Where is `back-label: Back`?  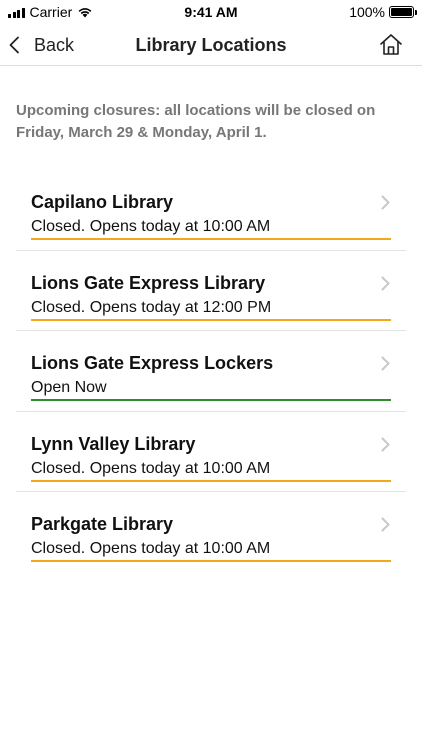 back-label: Back is located at coordinates (54, 44).